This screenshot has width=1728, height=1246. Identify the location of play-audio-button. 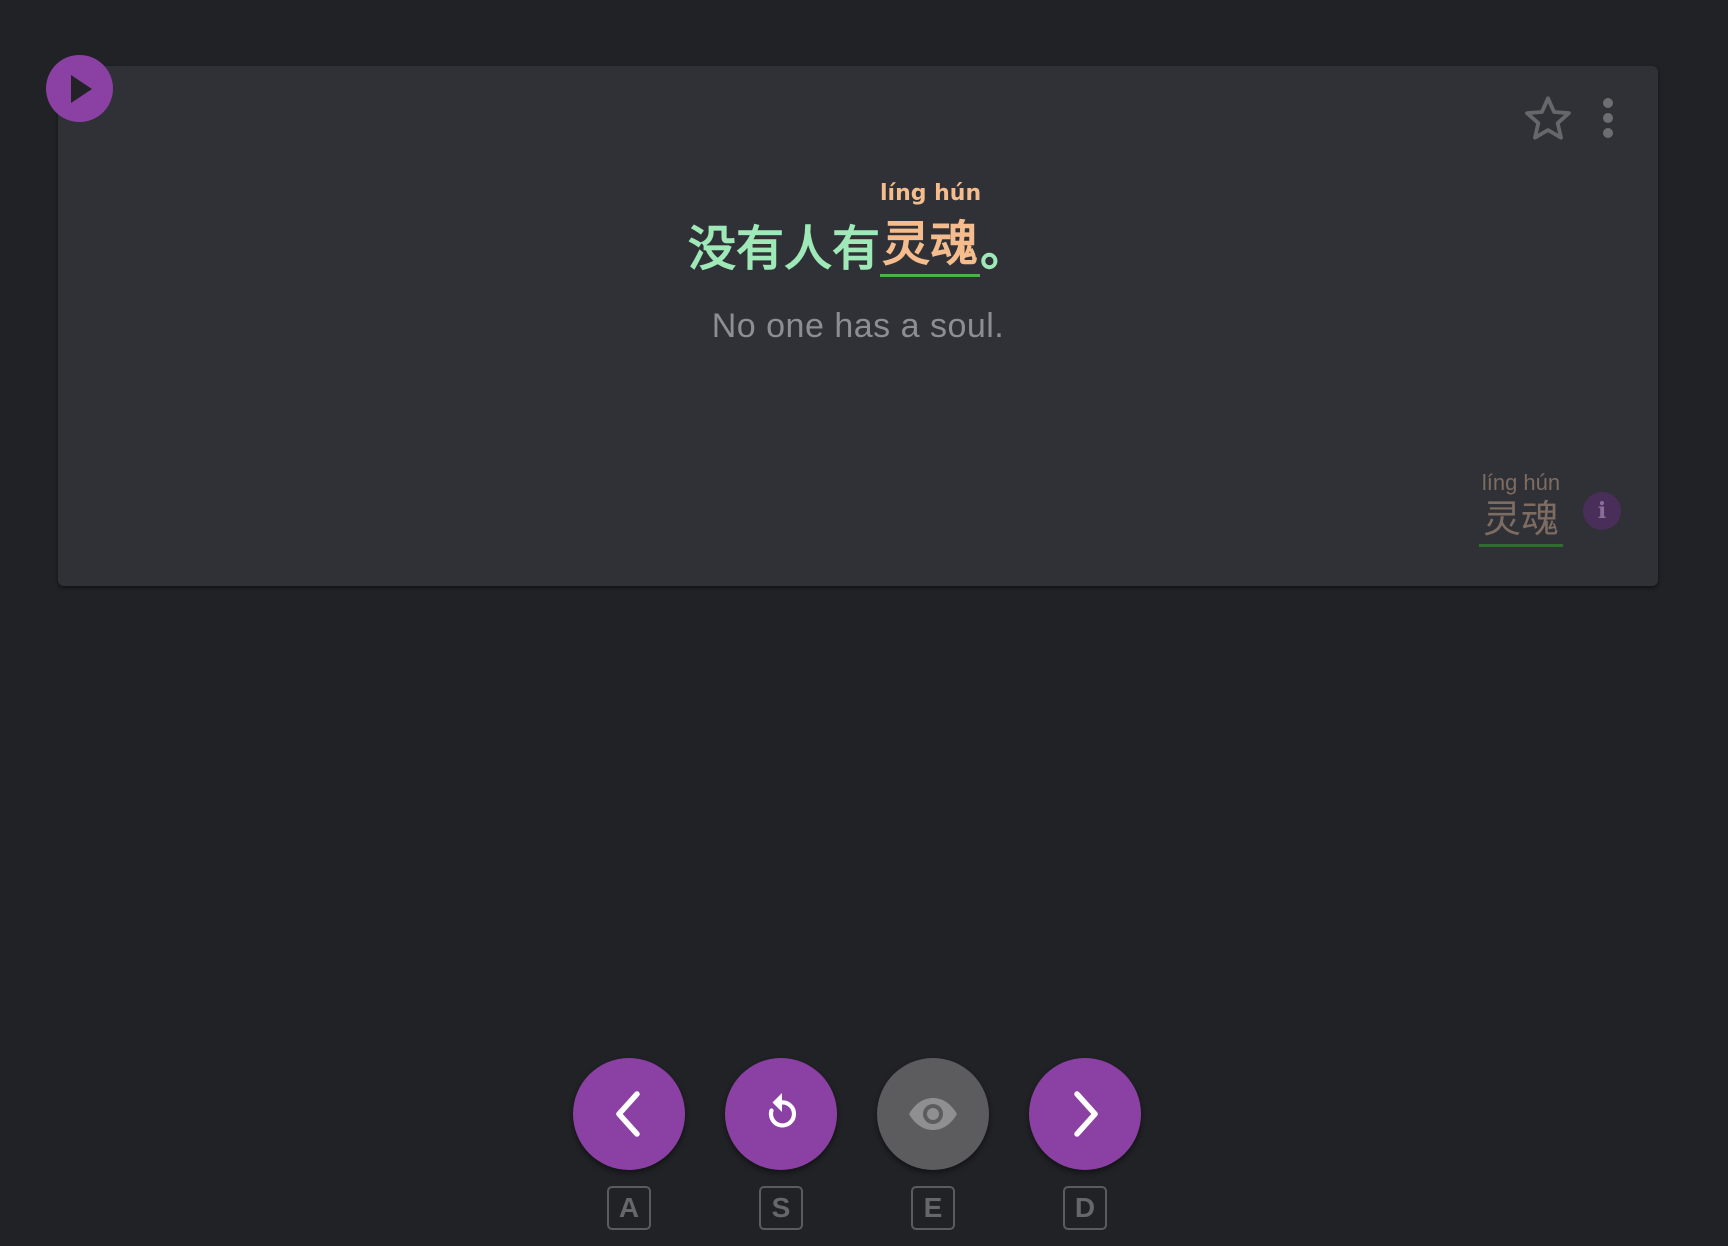
(79, 88).